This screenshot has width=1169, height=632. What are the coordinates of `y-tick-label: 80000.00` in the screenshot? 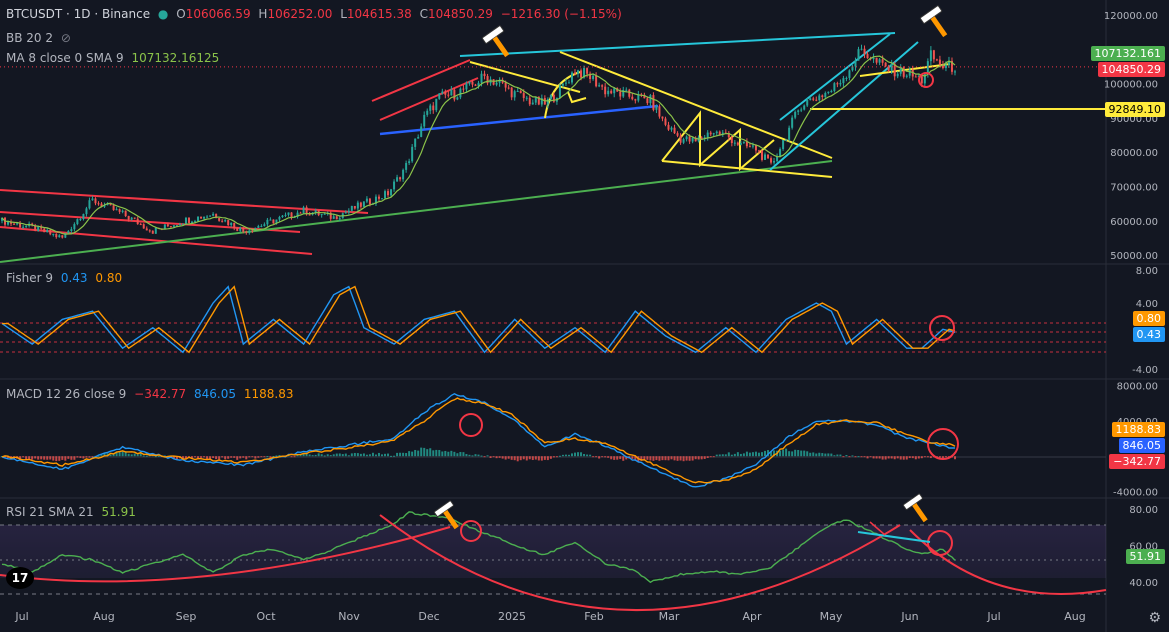 It's located at (1134, 153).